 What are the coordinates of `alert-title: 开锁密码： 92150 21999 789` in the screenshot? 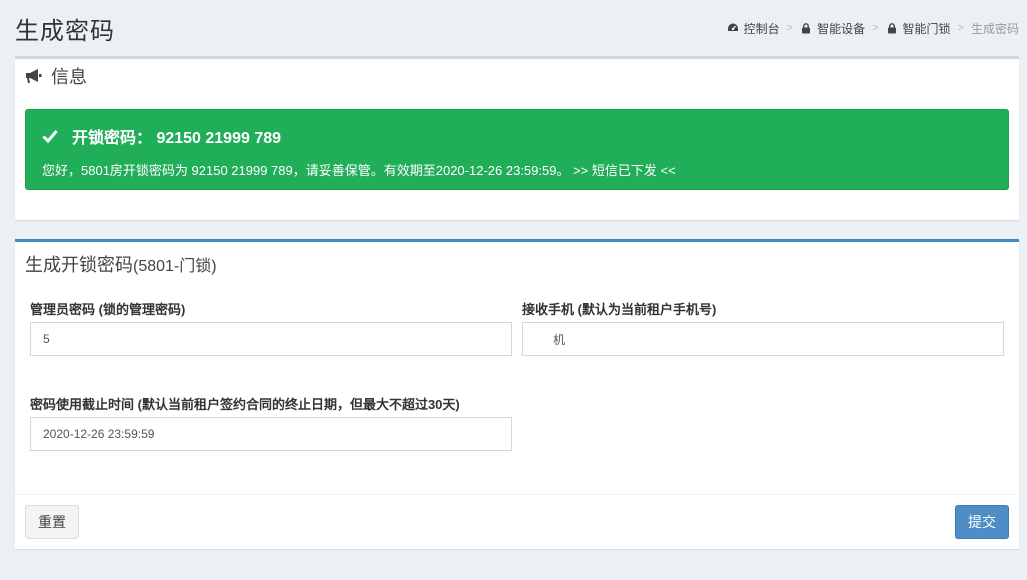 It's located at (177, 138).